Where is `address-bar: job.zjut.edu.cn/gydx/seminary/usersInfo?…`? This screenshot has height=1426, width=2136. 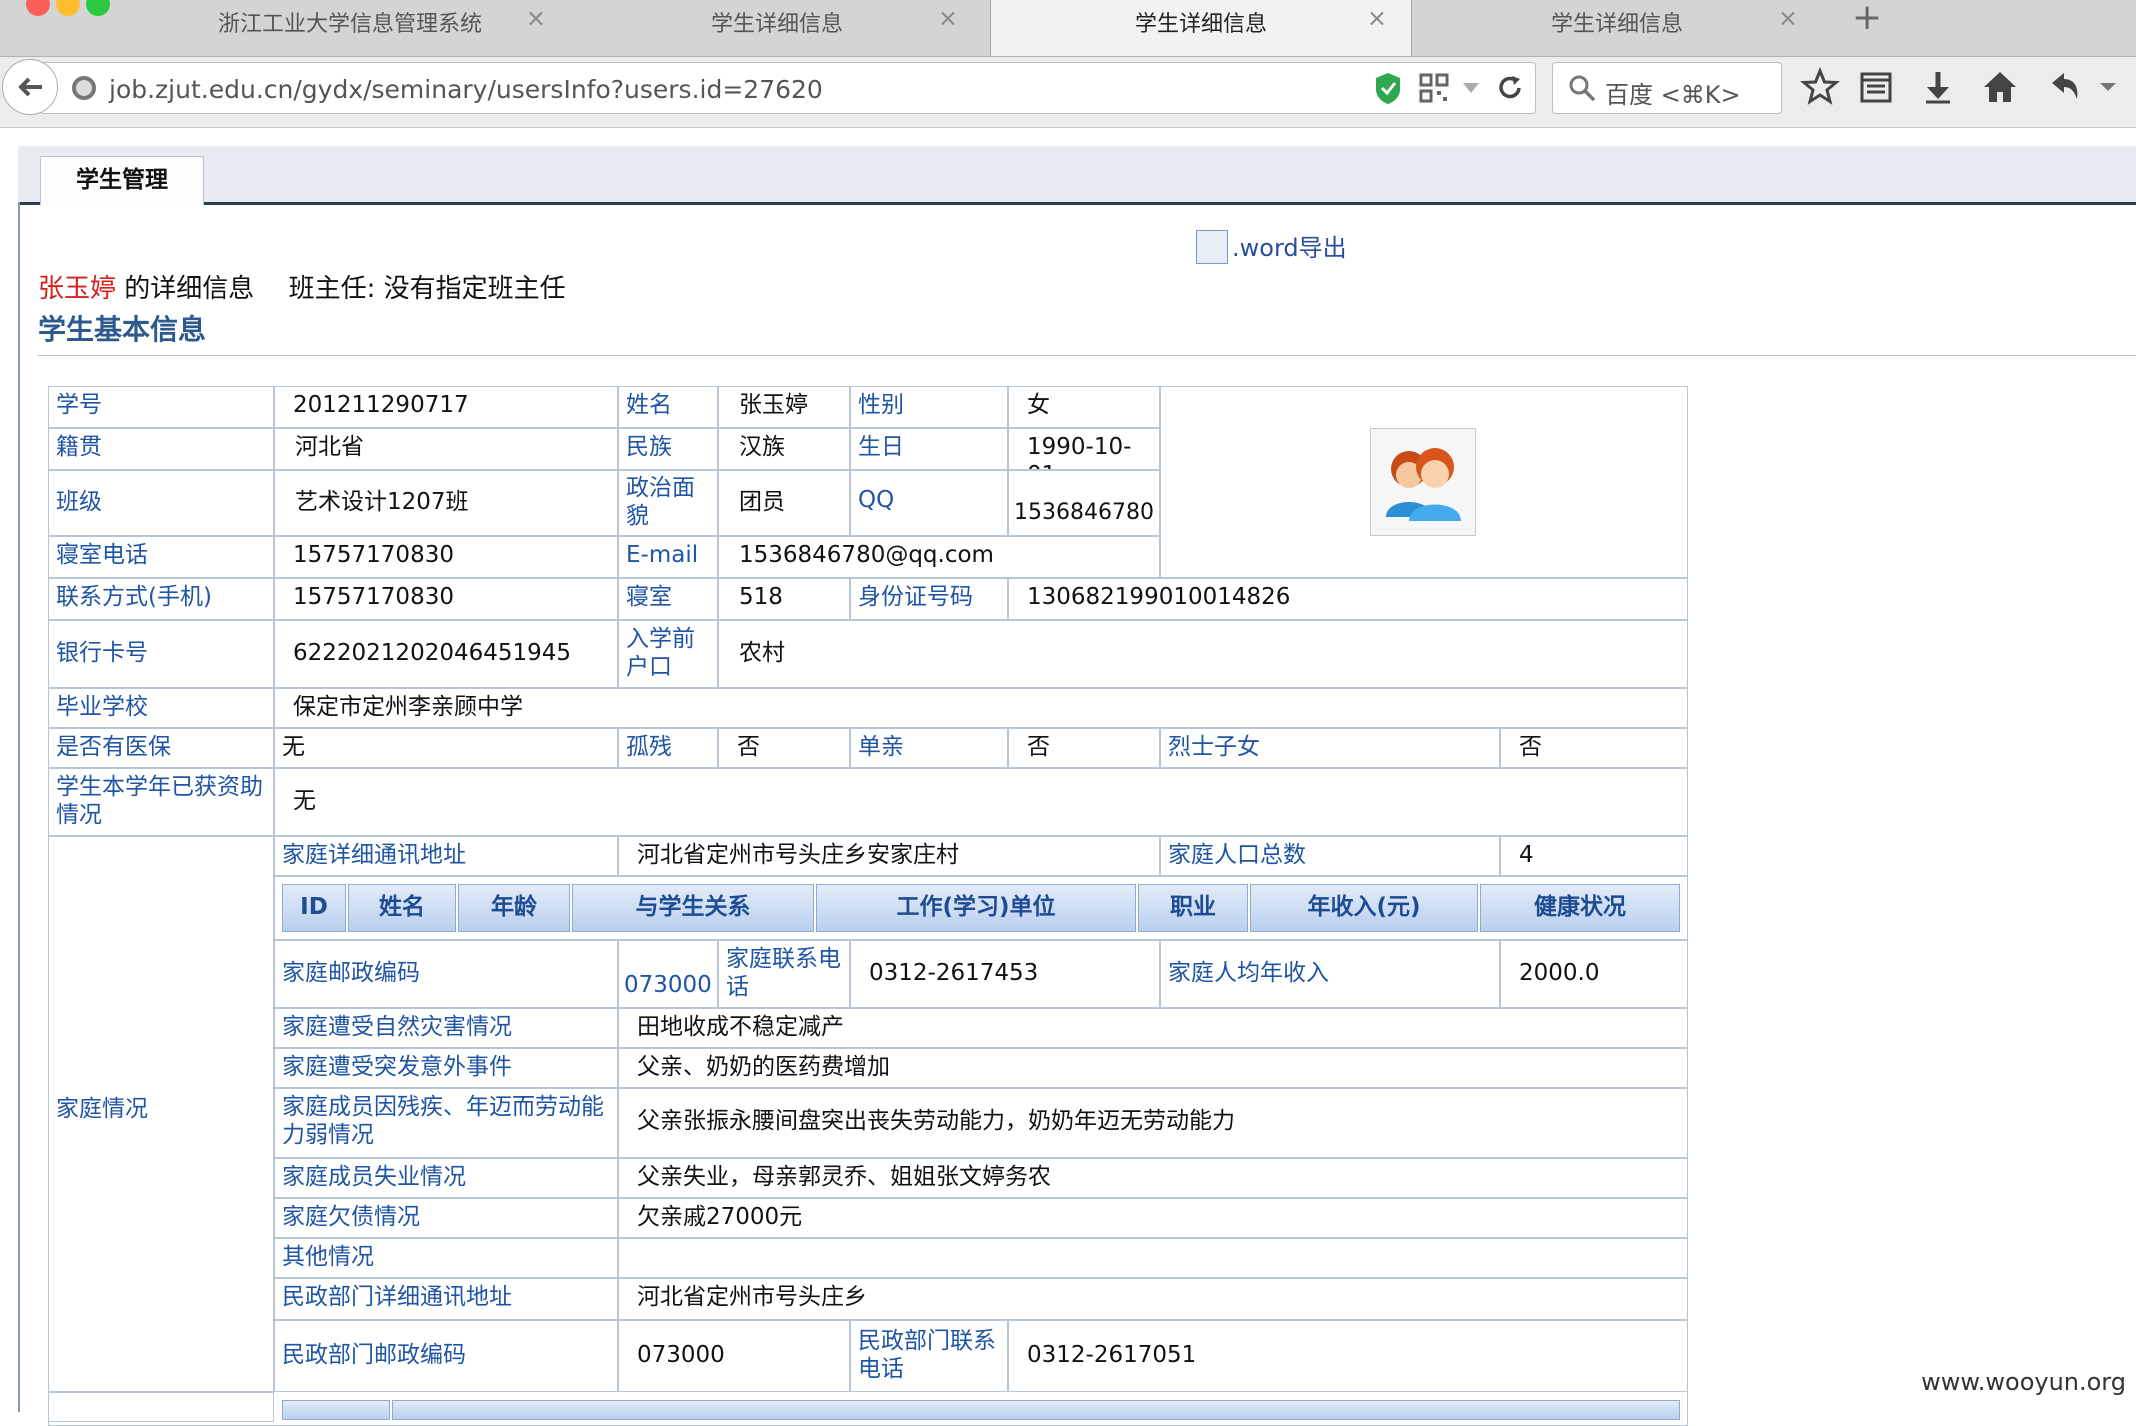 address-bar: job.zjut.edu.cn/gydx/seminary/usersInfo?… is located at coordinates (788, 88).